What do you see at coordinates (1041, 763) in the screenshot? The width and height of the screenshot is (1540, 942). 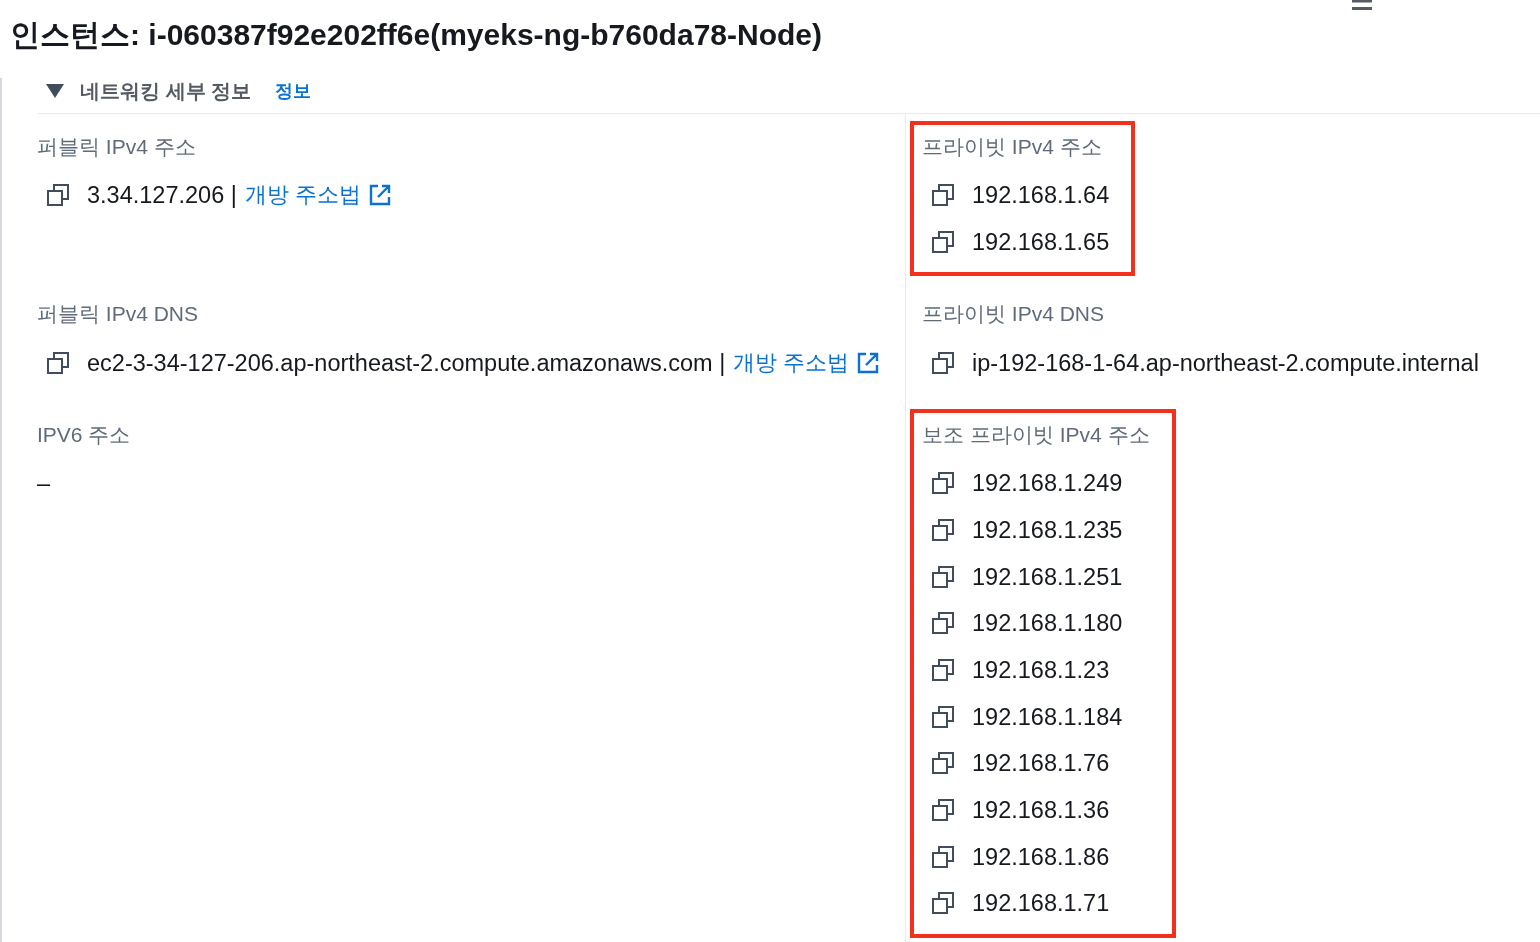 I see `field-value: 192.168.1.76` at bounding box center [1041, 763].